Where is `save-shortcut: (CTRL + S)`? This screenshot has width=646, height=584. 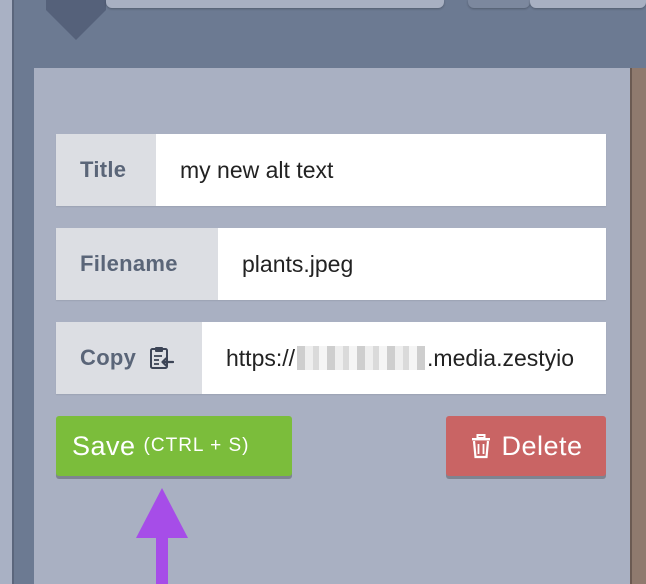 save-shortcut: (CTRL + S) is located at coordinates (196, 445).